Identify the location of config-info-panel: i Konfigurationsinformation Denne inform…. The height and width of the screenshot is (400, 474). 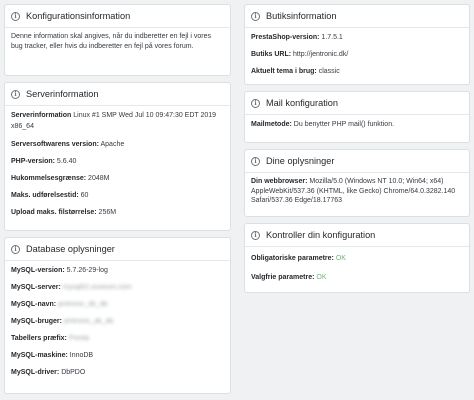
(117, 40).